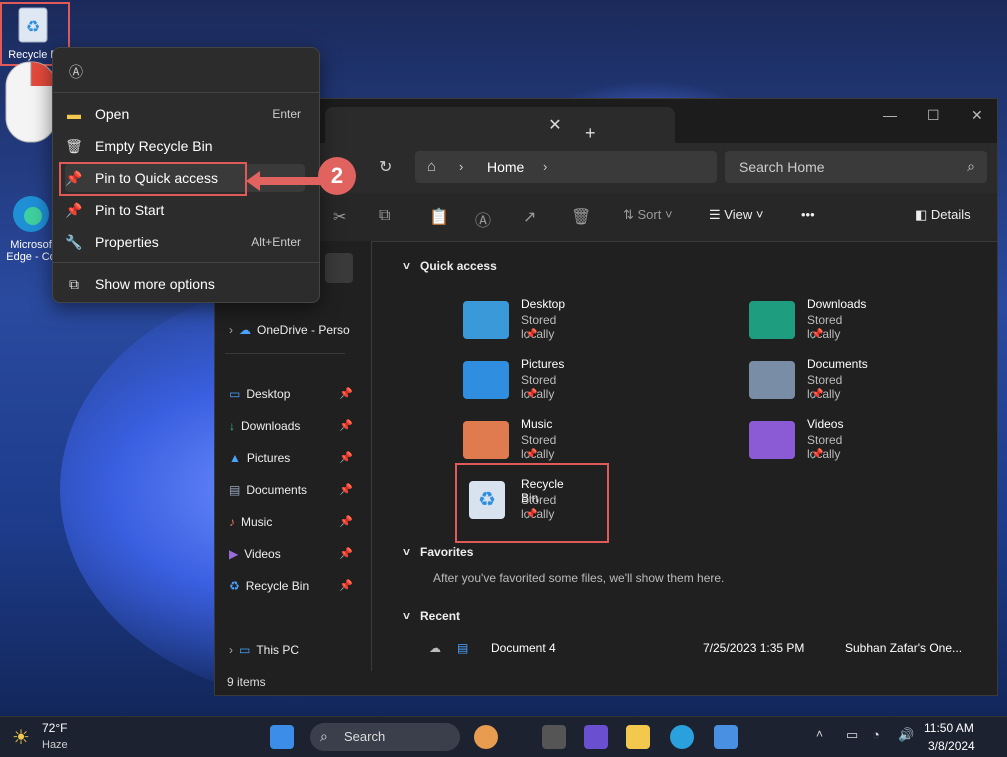 This screenshot has width=1007, height=757. Describe the element at coordinates (435, 648) in the screenshot. I see `cloud-icon: ☁` at that location.